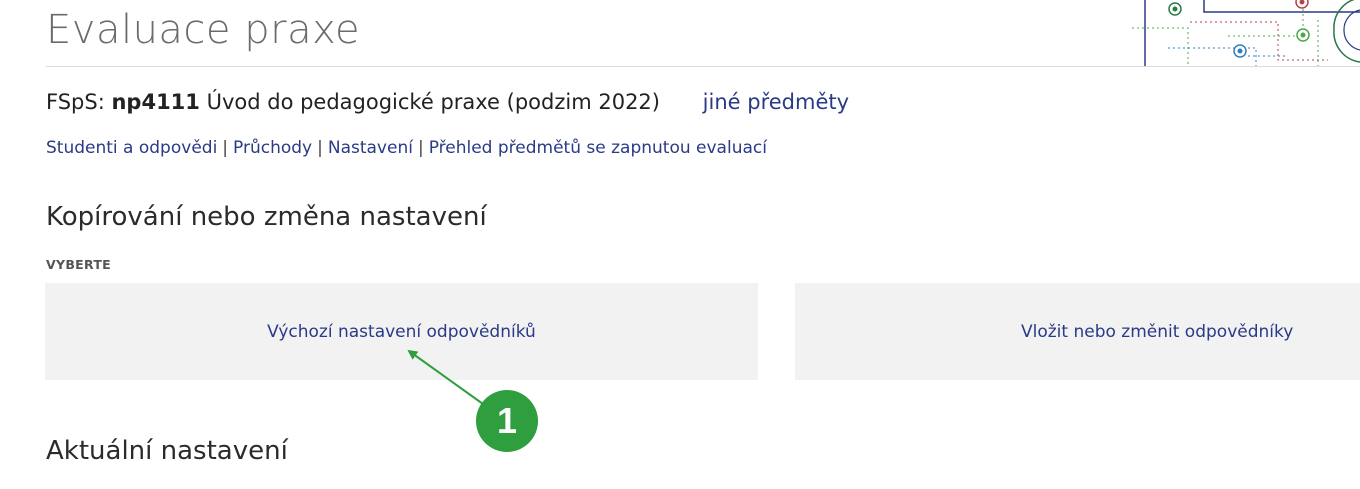 The height and width of the screenshot is (489, 1360). Describe the element at coordinates (79, 264) in the screenshot. I see `choose-label: VYBERTE` at that location.